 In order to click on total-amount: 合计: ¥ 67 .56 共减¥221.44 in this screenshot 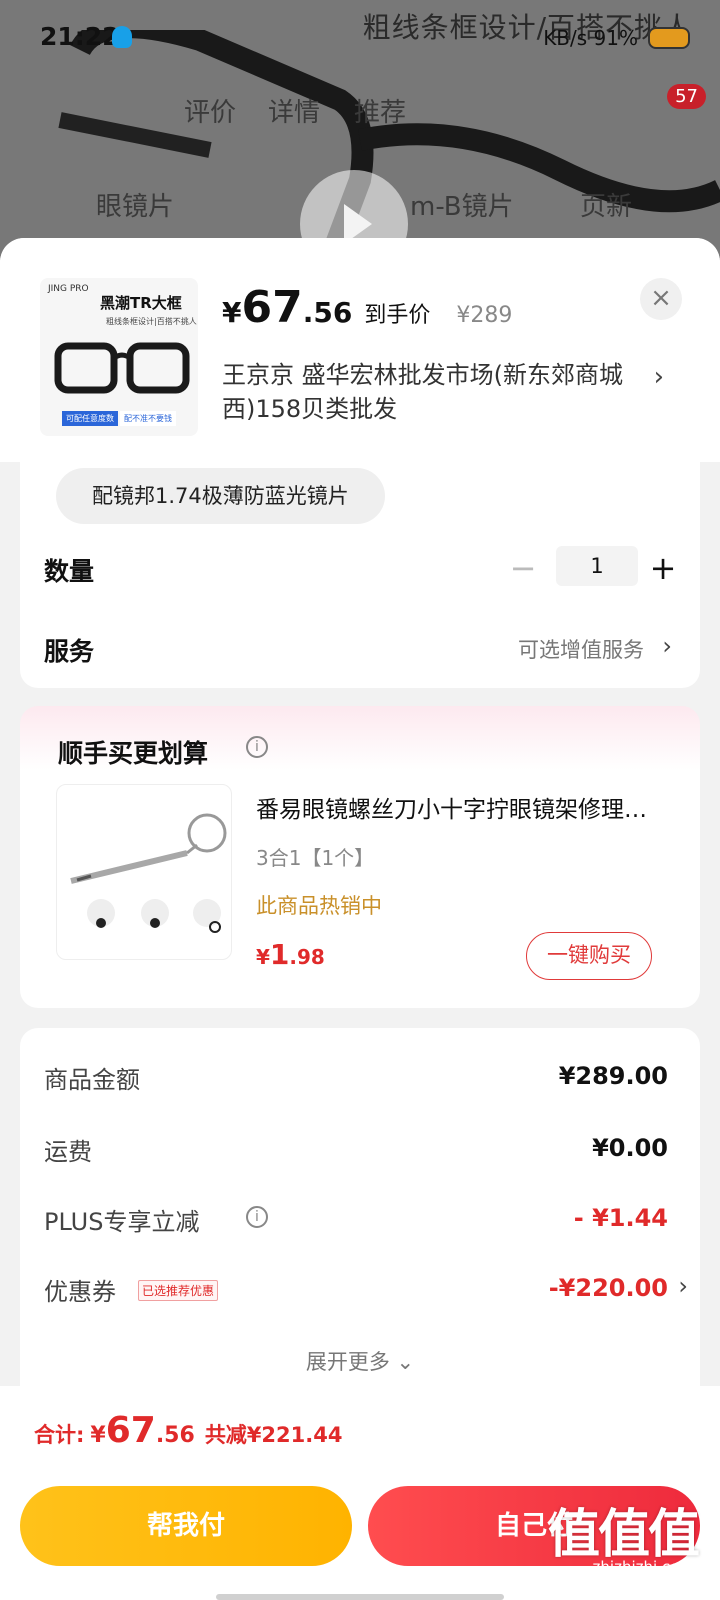, I will do `click(188, 1430)`.